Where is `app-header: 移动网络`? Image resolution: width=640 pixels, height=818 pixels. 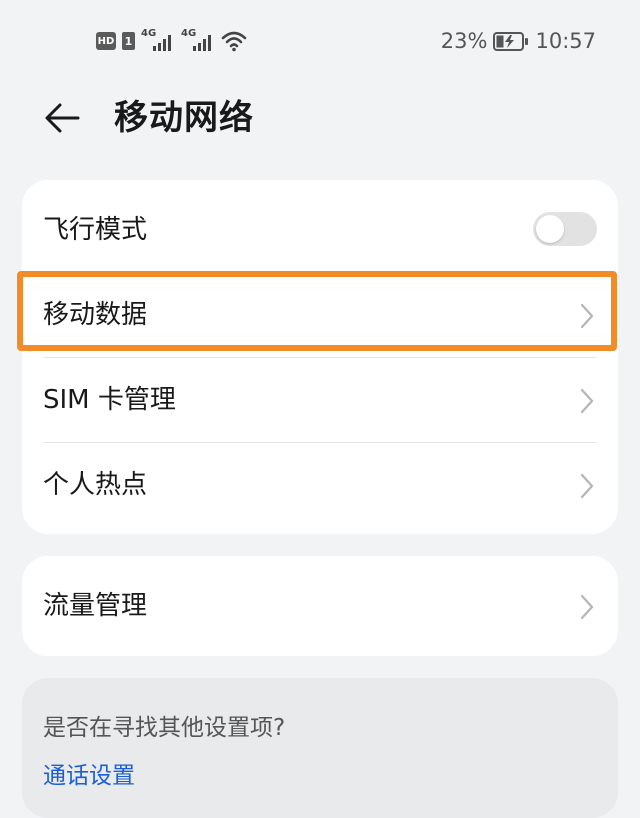 app-header: 移动网络 is located at coordinates (320, 118).